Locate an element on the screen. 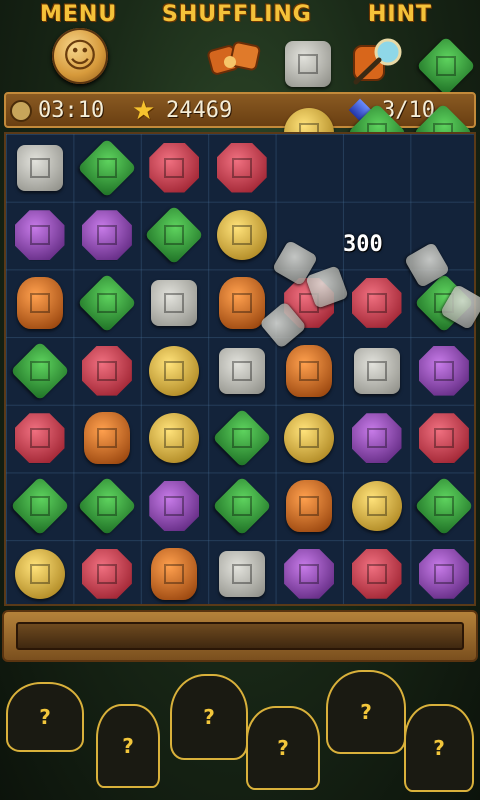 This screenshot has height=800, width=480. shuffle-button: SHUFFLING is located at coordinates (237, 15).